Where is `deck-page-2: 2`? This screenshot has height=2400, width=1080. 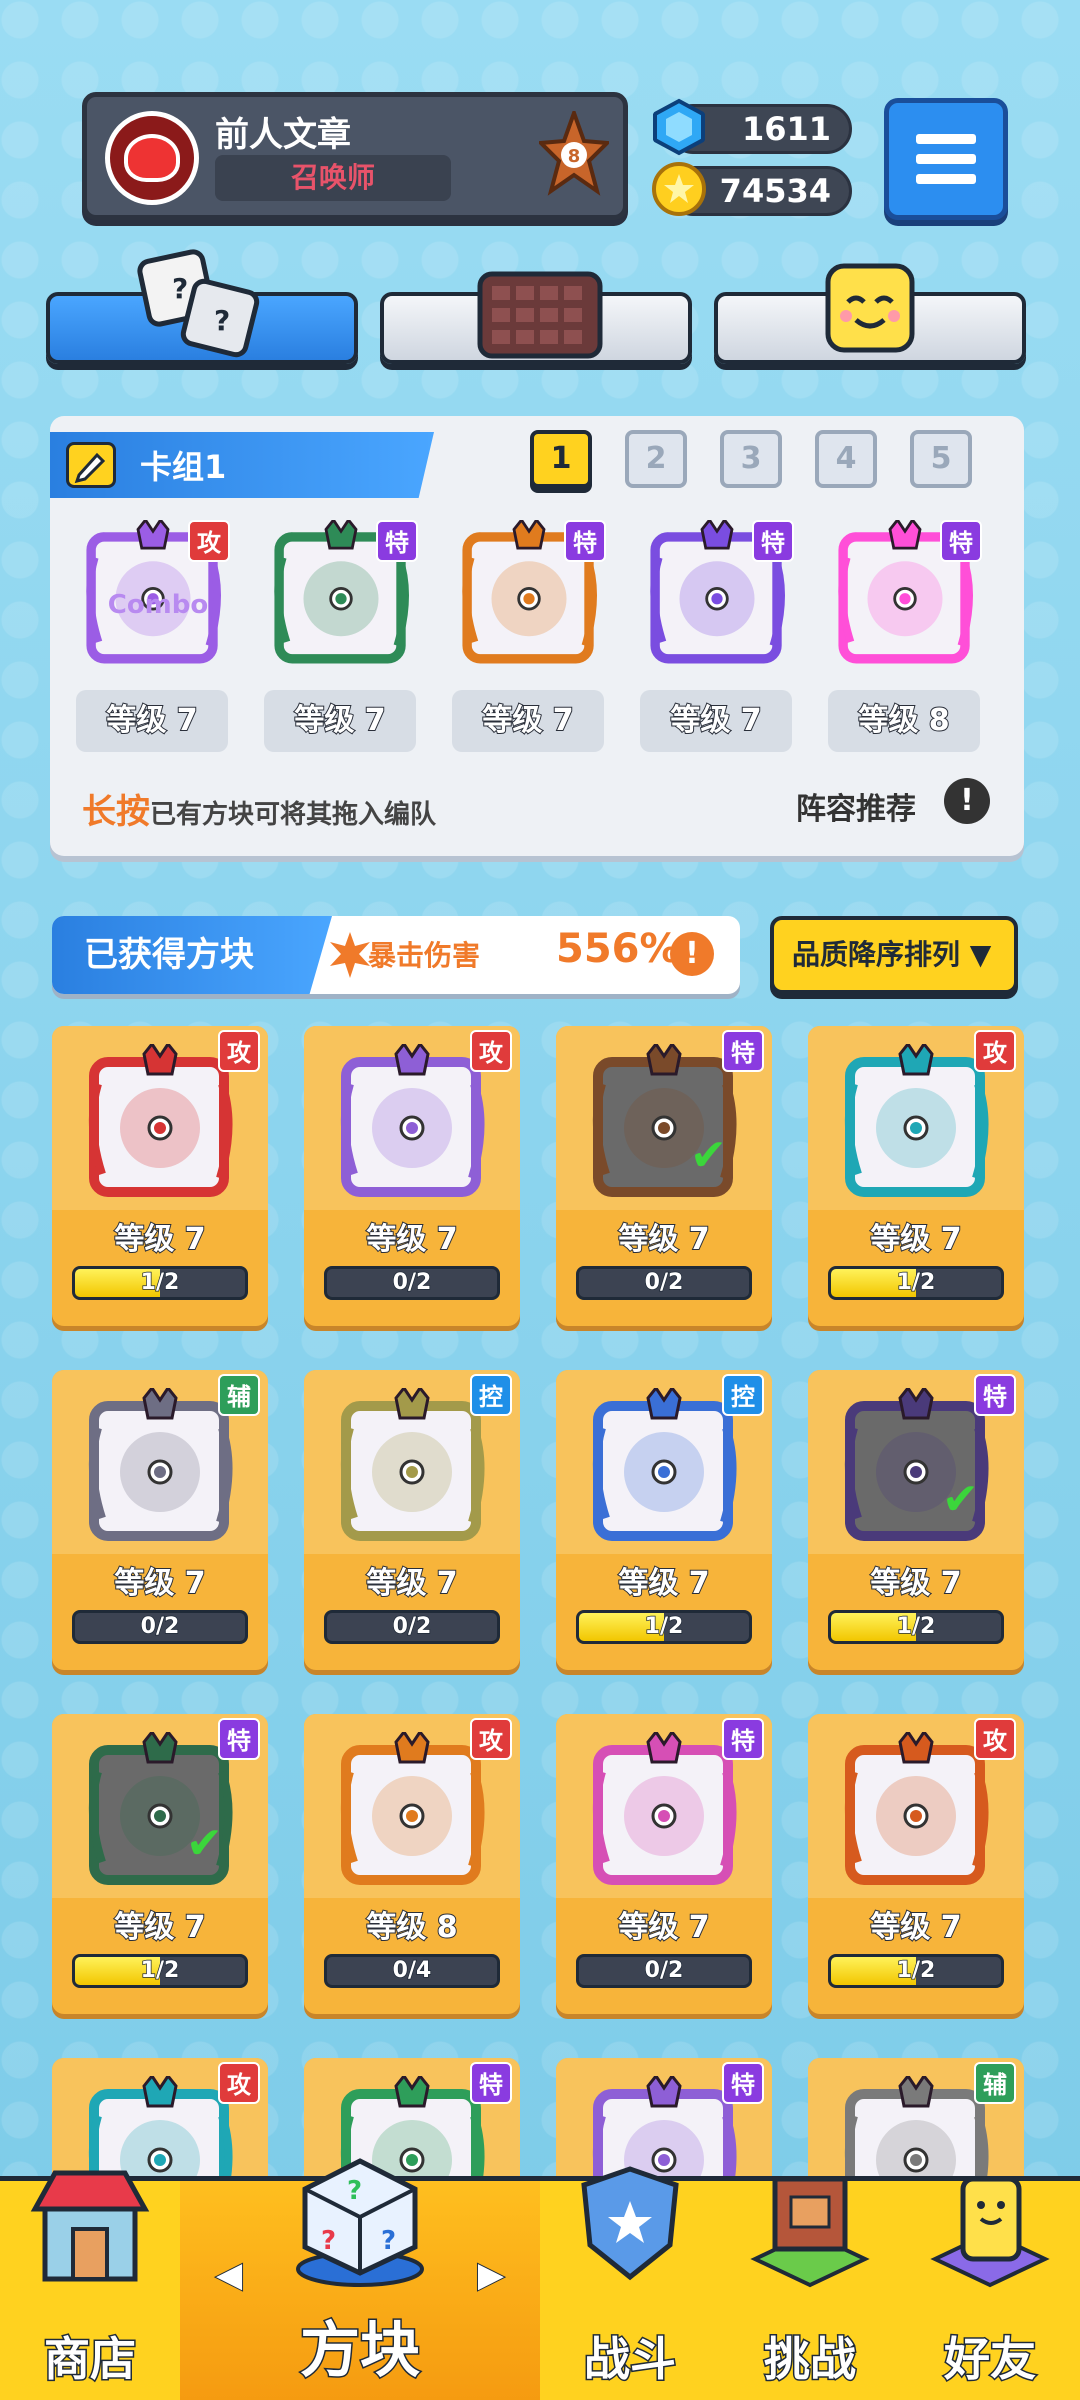
deck-page-2: 2 is located at coordinates (656, 459).